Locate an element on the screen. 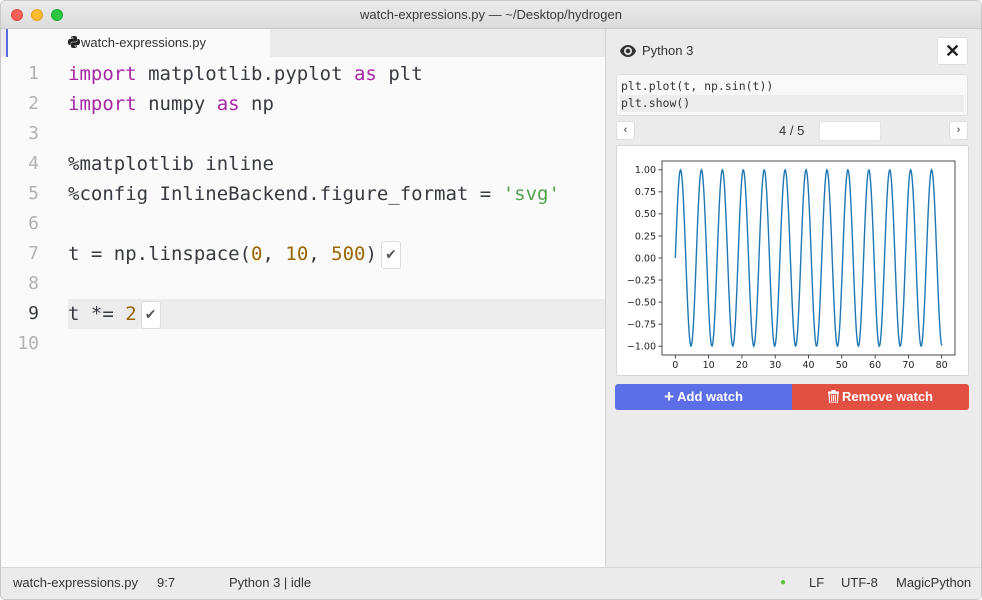 This screenshot has height=600, width=982. x-tick-label: 40 is located at coordinates (808, 365).